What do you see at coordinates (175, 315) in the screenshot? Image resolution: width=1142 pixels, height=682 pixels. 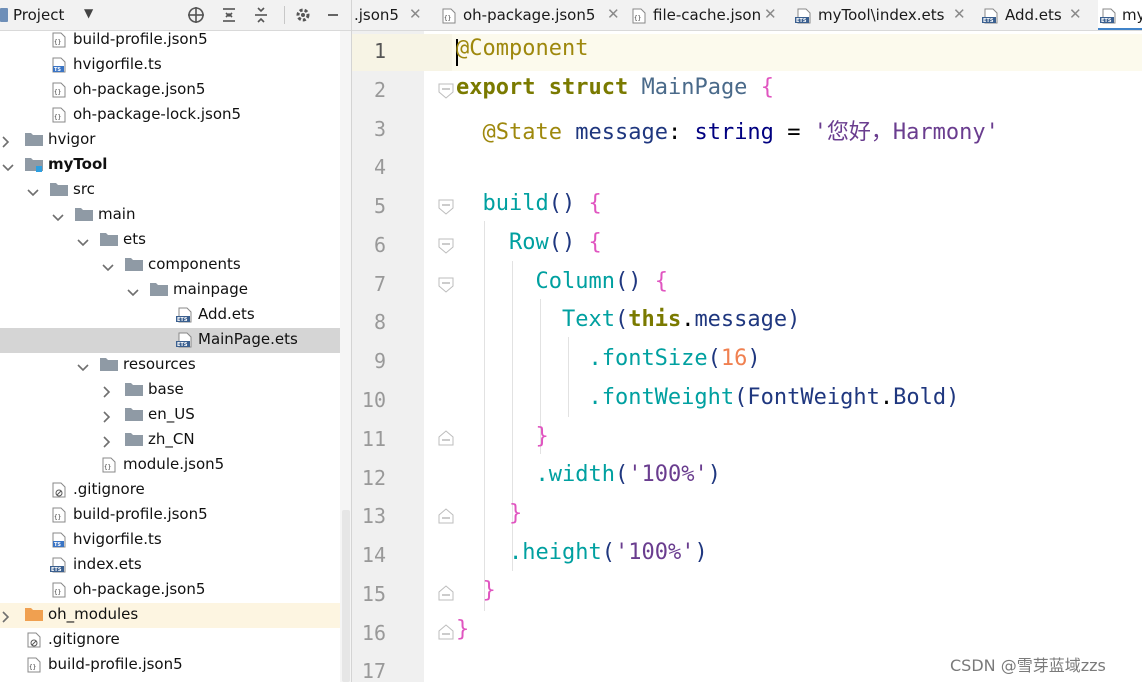 I see `tree-item-add-ets: ETS Add.ets` at bounding box center [175, 315].